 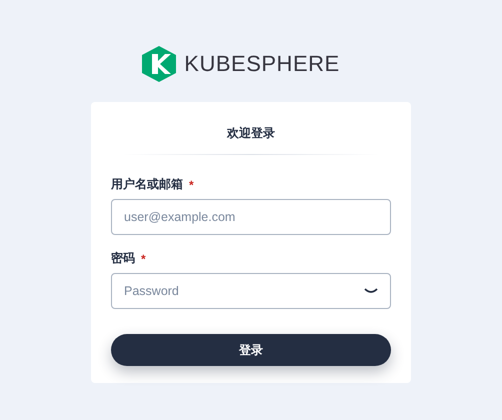 What do you see at coordinates (262, 64) in the screenshot?
I see `logo-wordmark: KUBESPHERE` at bounding box center [262, 64].